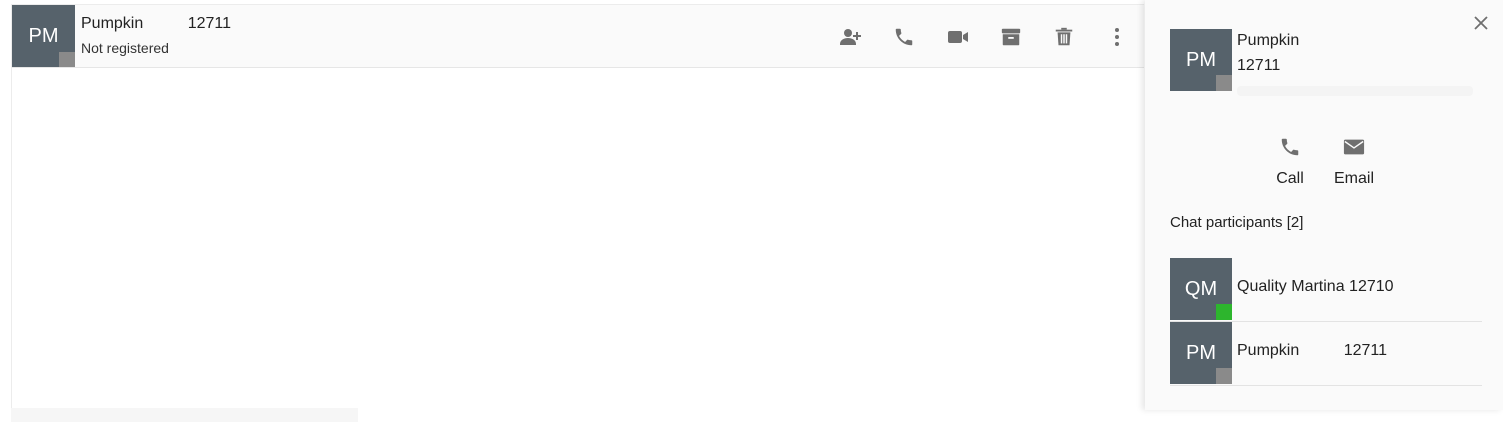 The height and width of the screenshot is (422, 1503). I want to click on close-icon, so click(1481, 23).